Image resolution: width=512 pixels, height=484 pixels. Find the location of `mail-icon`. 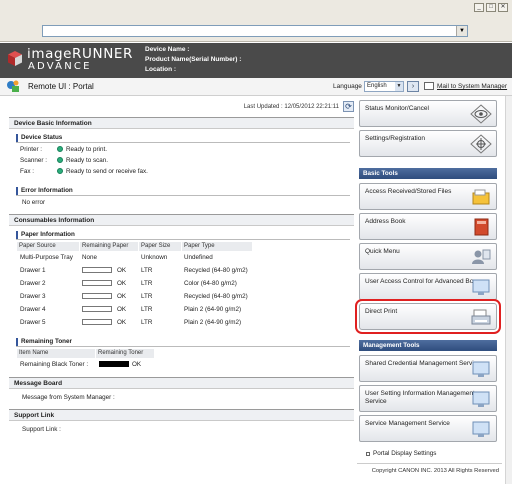

mail-icon is located at coordinates (429, 86).